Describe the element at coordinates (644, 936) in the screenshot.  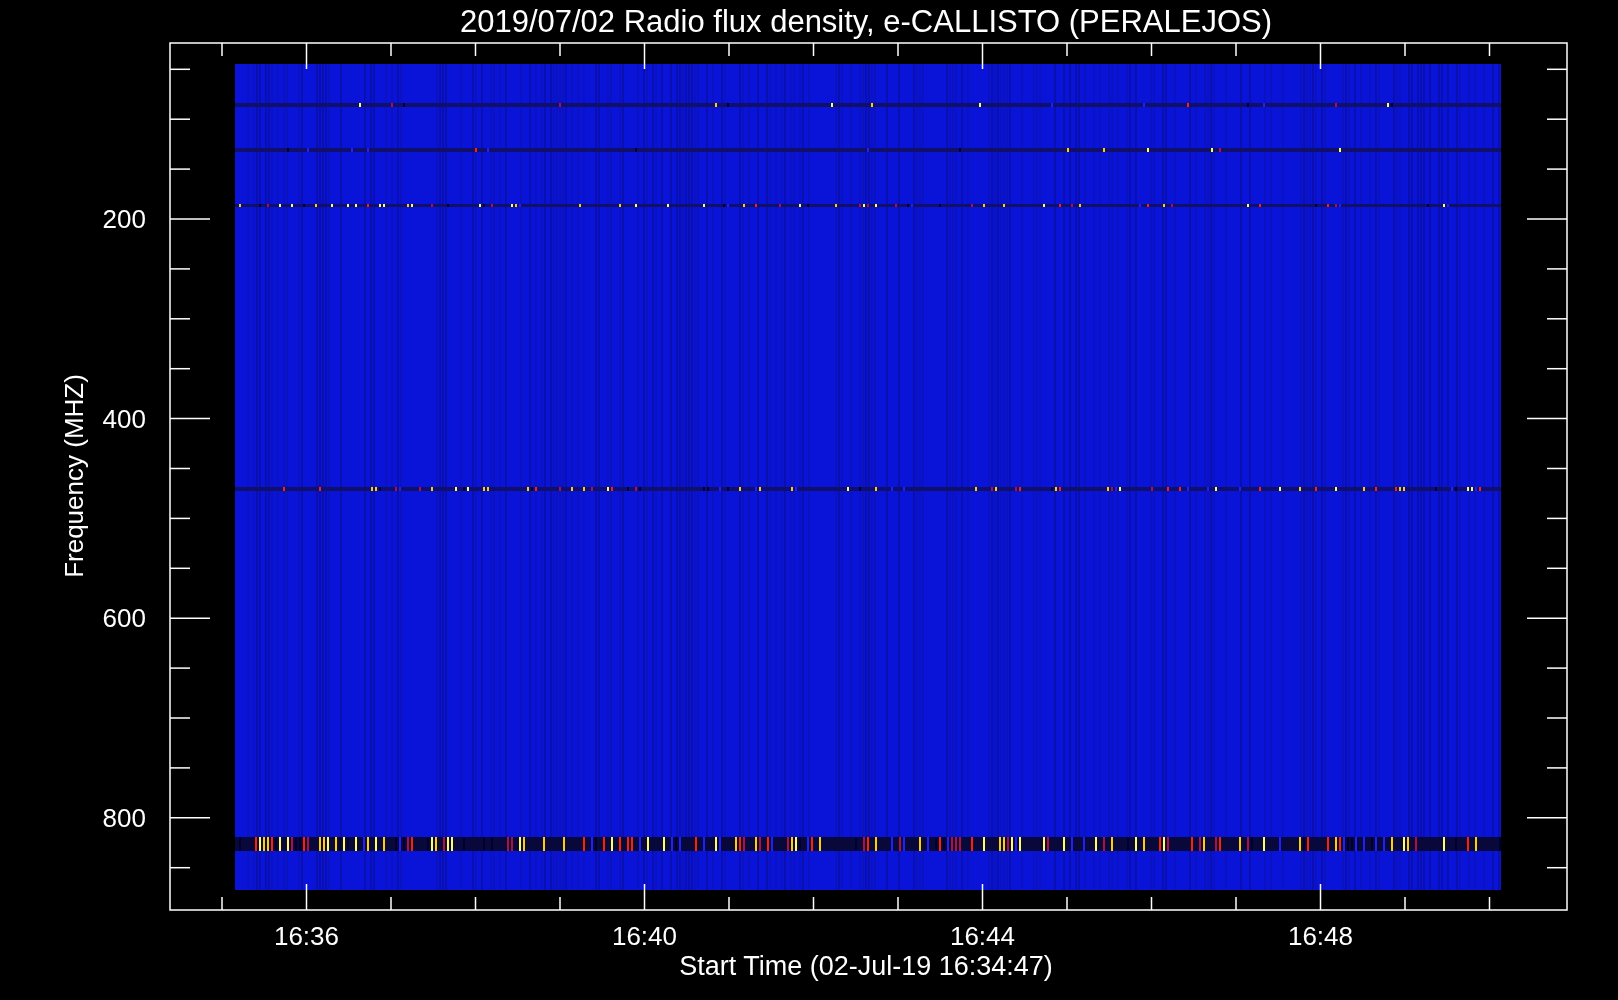
I see `x-tick-label: 16:40` at that location.